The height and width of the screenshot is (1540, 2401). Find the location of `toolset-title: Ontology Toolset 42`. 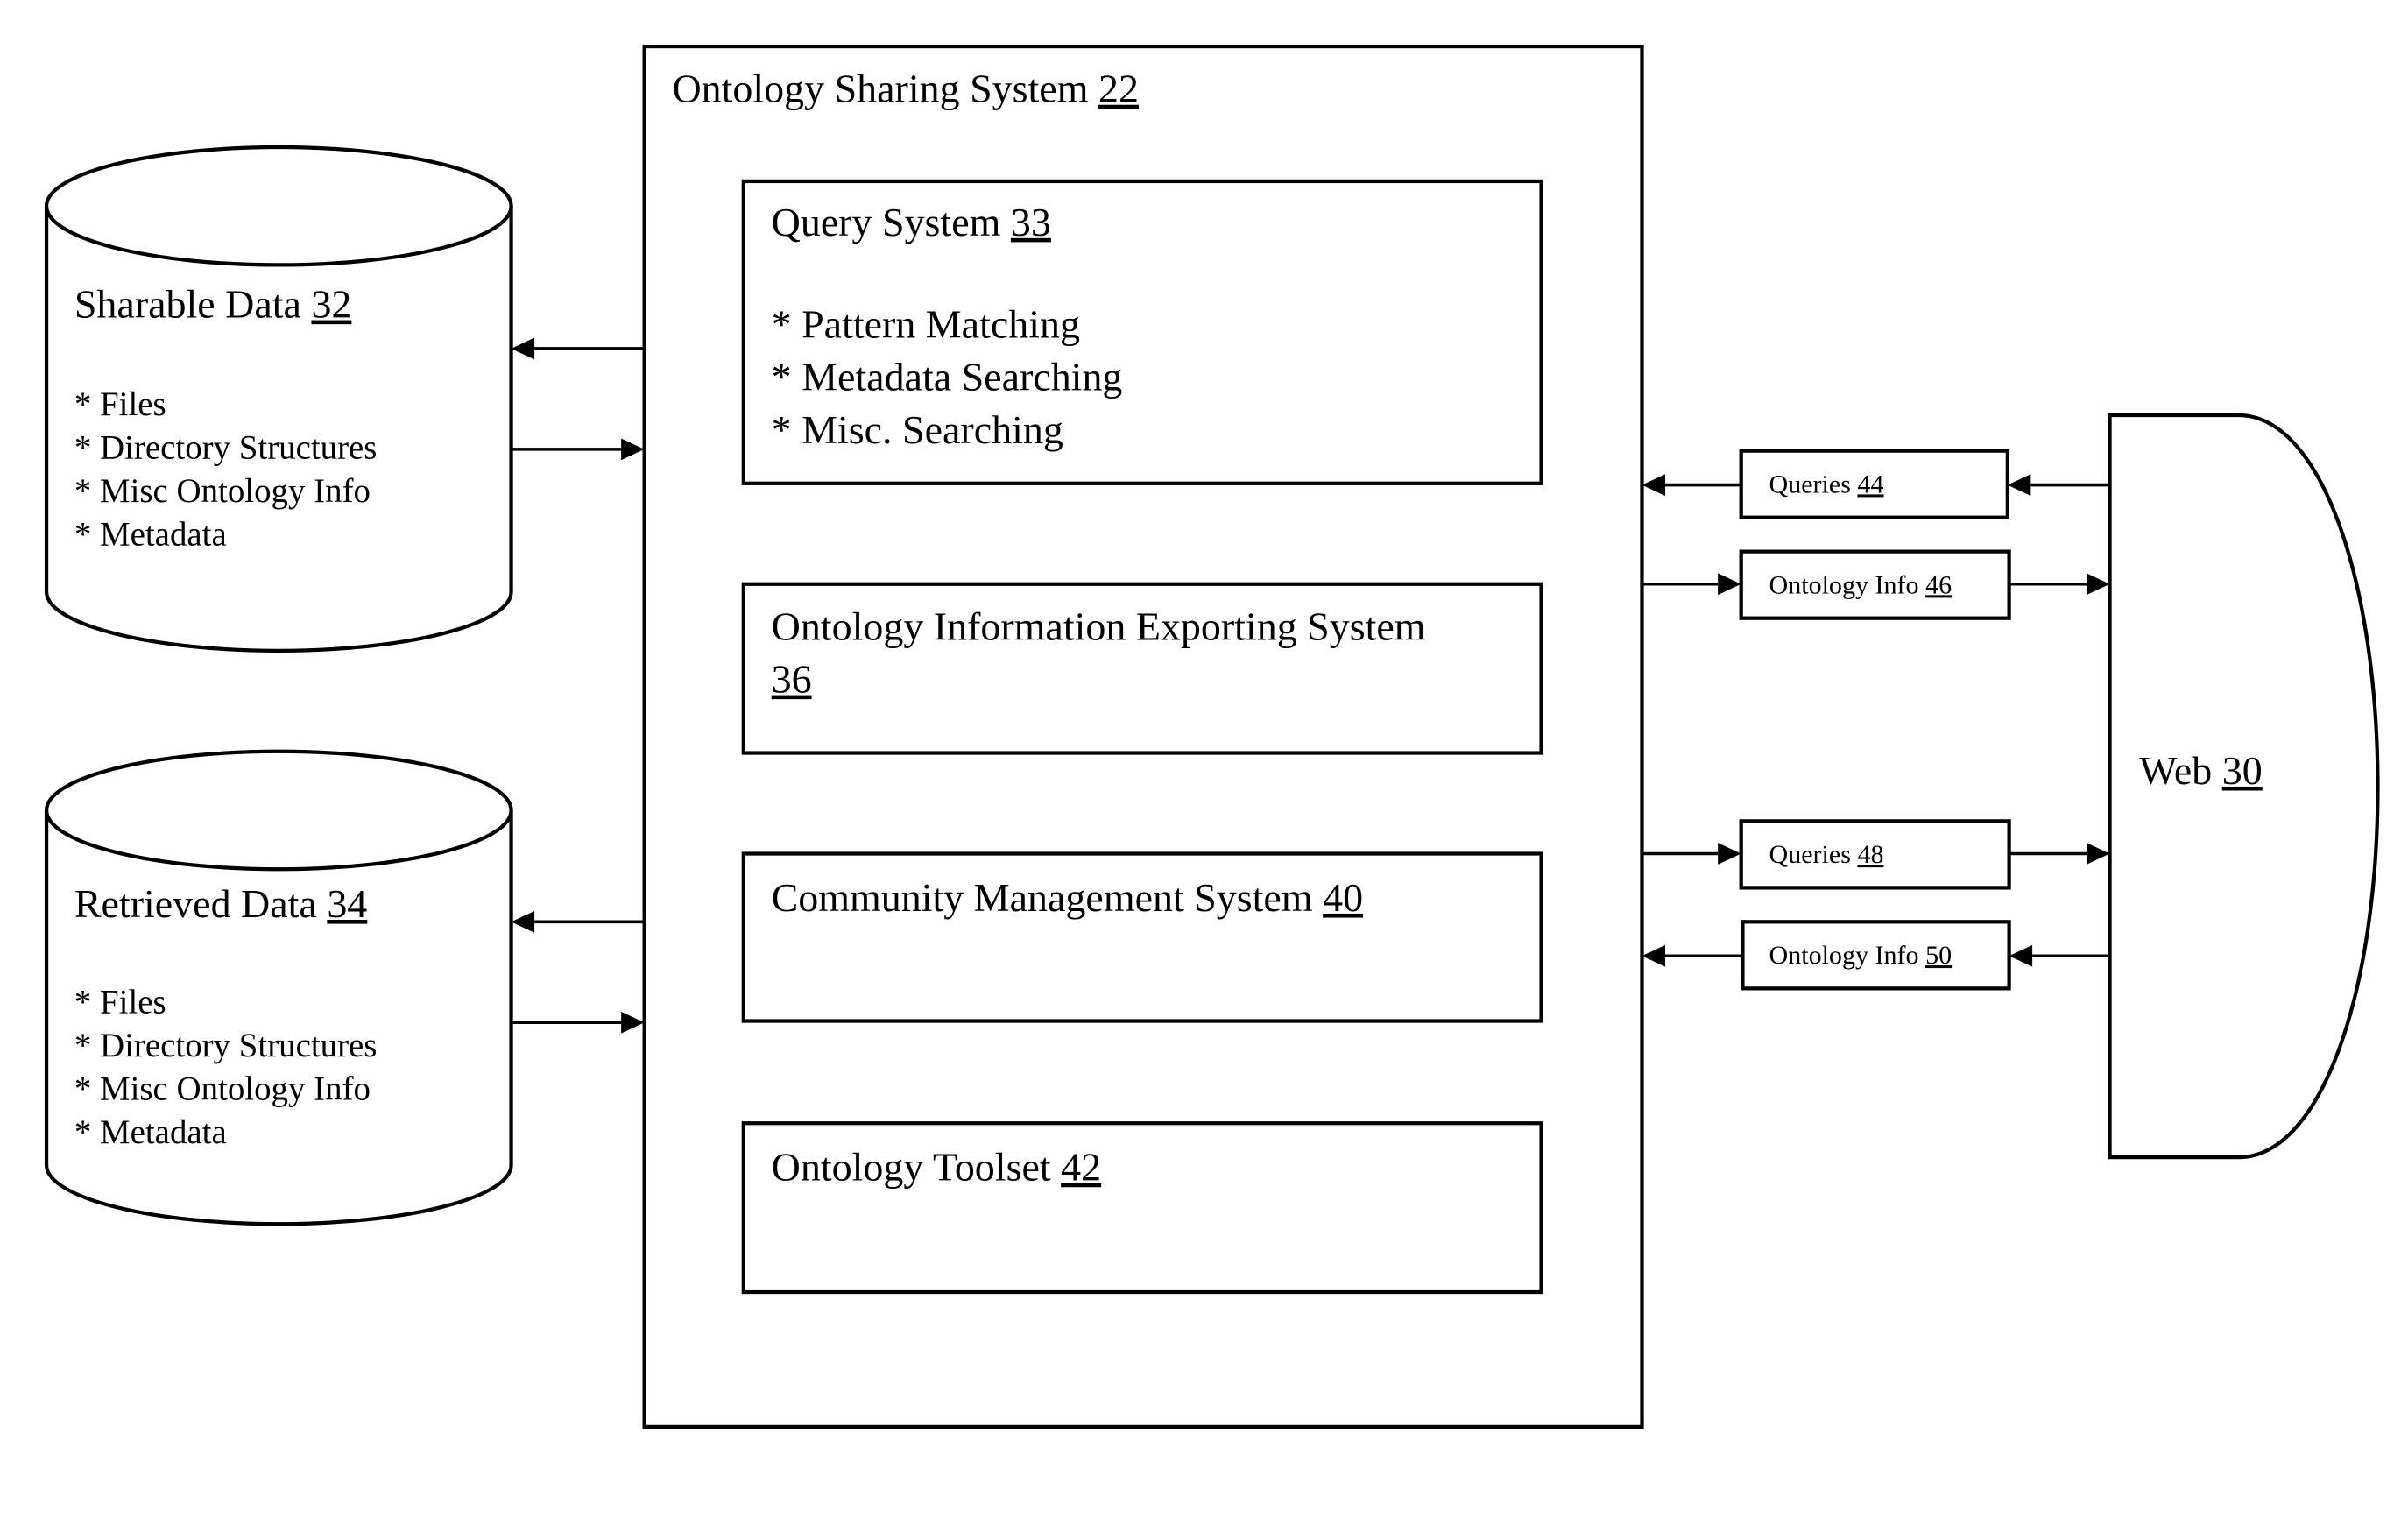

toolset-title: Ontology Toolset 42 is located at coordinates (936, 1167).